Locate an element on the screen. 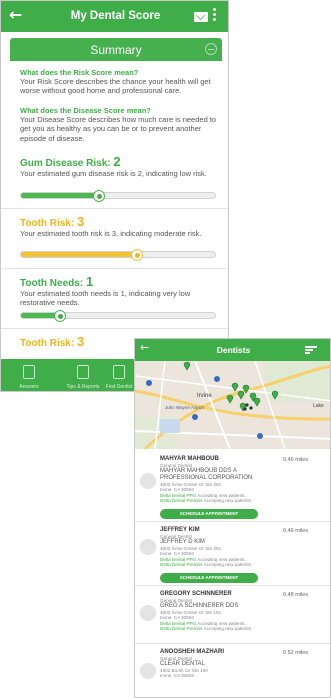 This screenshot has width=331, height=698. score-label: Tooth Needs: is located at coordinates (53, 283).